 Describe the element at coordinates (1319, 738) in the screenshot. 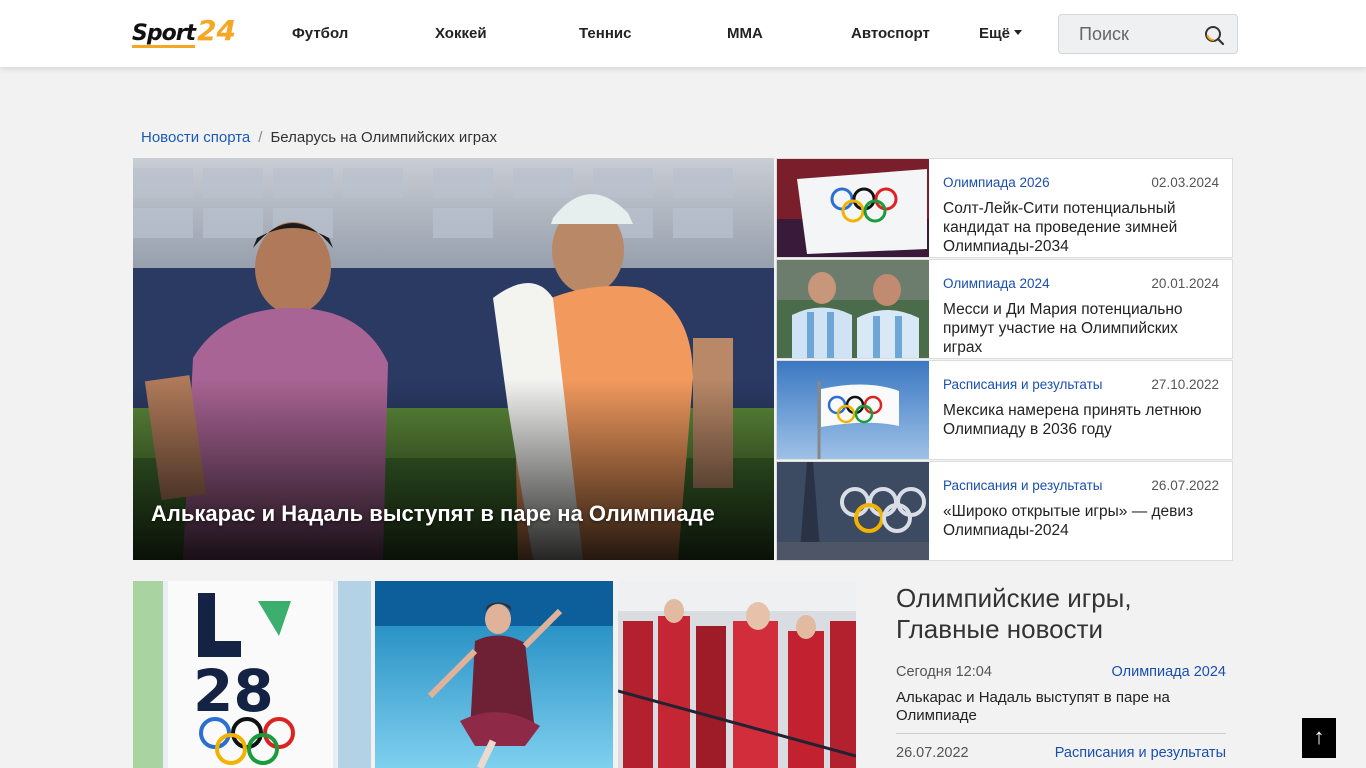

I see `scroll-to-top-button: ↑` at that location.